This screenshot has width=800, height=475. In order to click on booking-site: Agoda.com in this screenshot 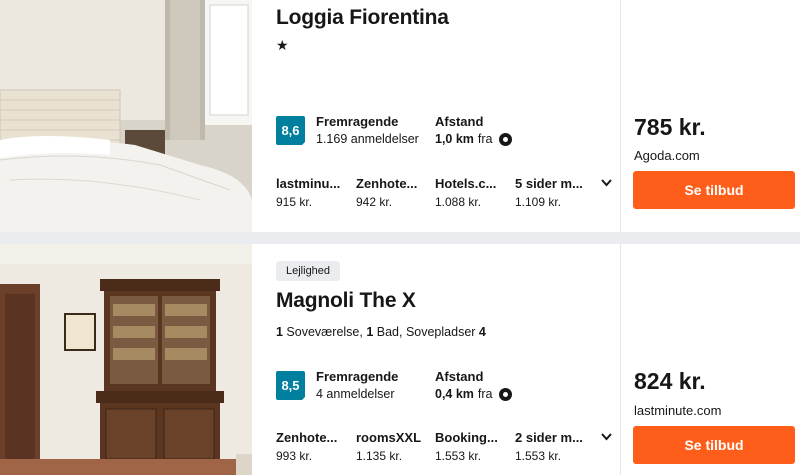, I will do `click(667, 155)`.